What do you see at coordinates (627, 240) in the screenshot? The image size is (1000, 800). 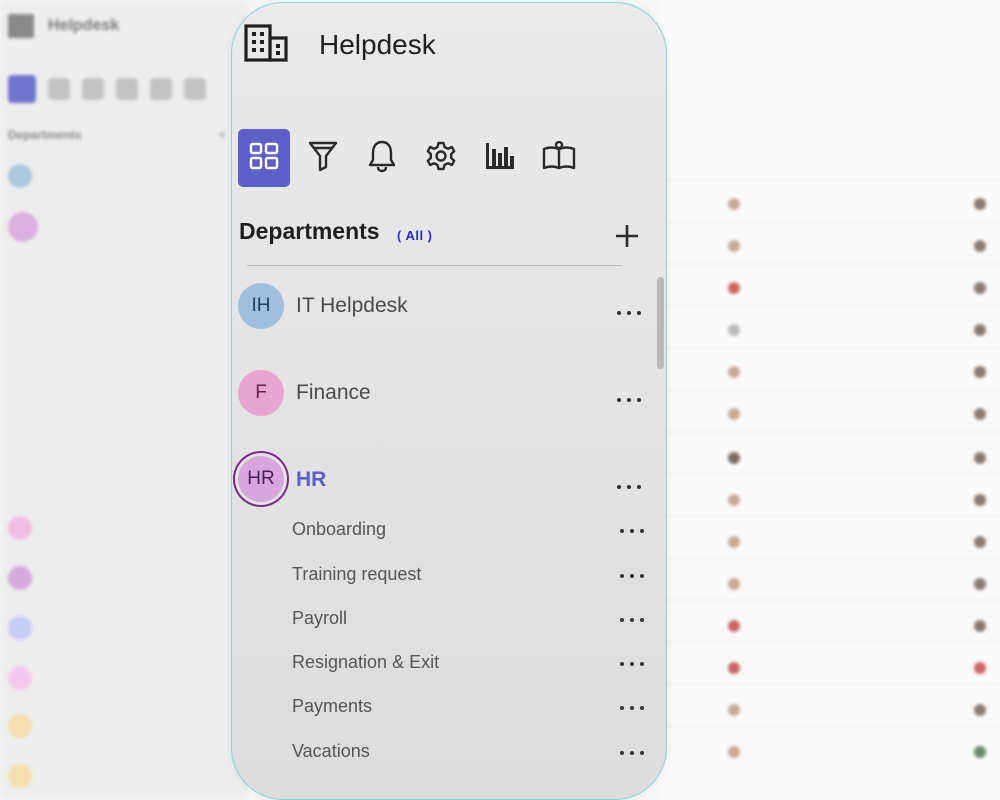 I see `plus-icon` at bounding box center [627, 240].